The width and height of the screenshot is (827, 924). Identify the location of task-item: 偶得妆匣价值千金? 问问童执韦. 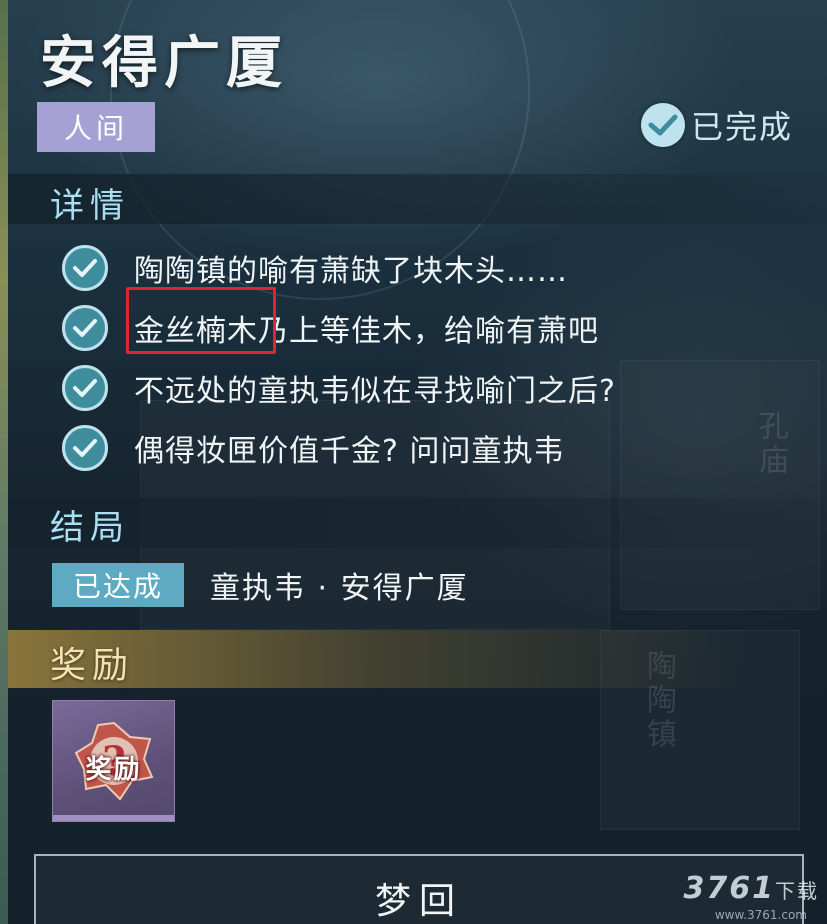
(432, 448).